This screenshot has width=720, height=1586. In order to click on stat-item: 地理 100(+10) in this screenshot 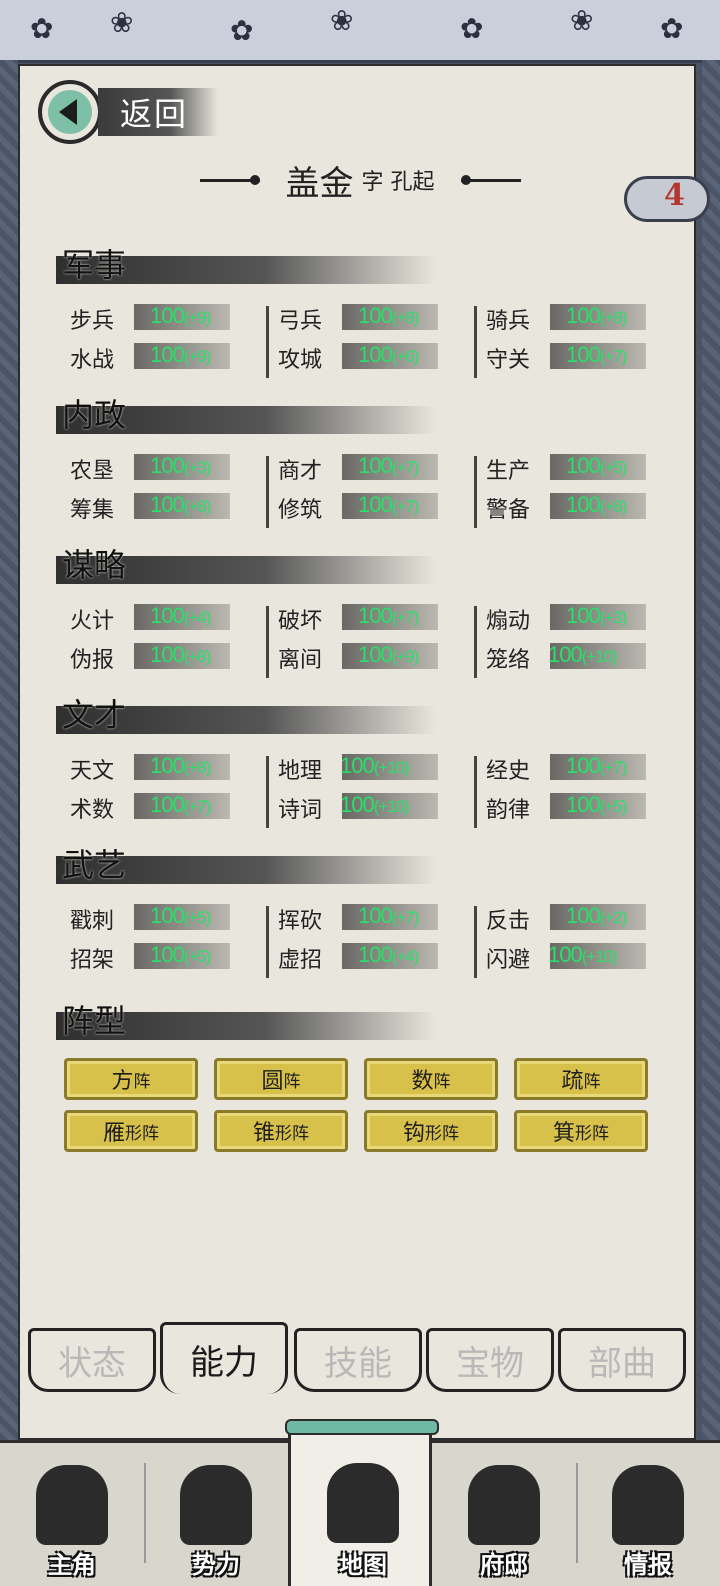, I will do `click(358, 768)`.